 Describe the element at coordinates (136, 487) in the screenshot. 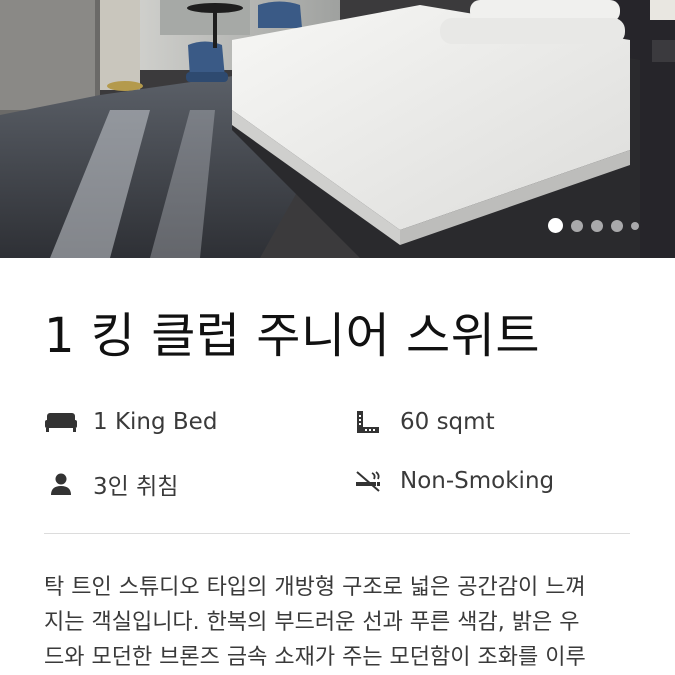

I see `feature-guests-text: 3인 취침` at that location.